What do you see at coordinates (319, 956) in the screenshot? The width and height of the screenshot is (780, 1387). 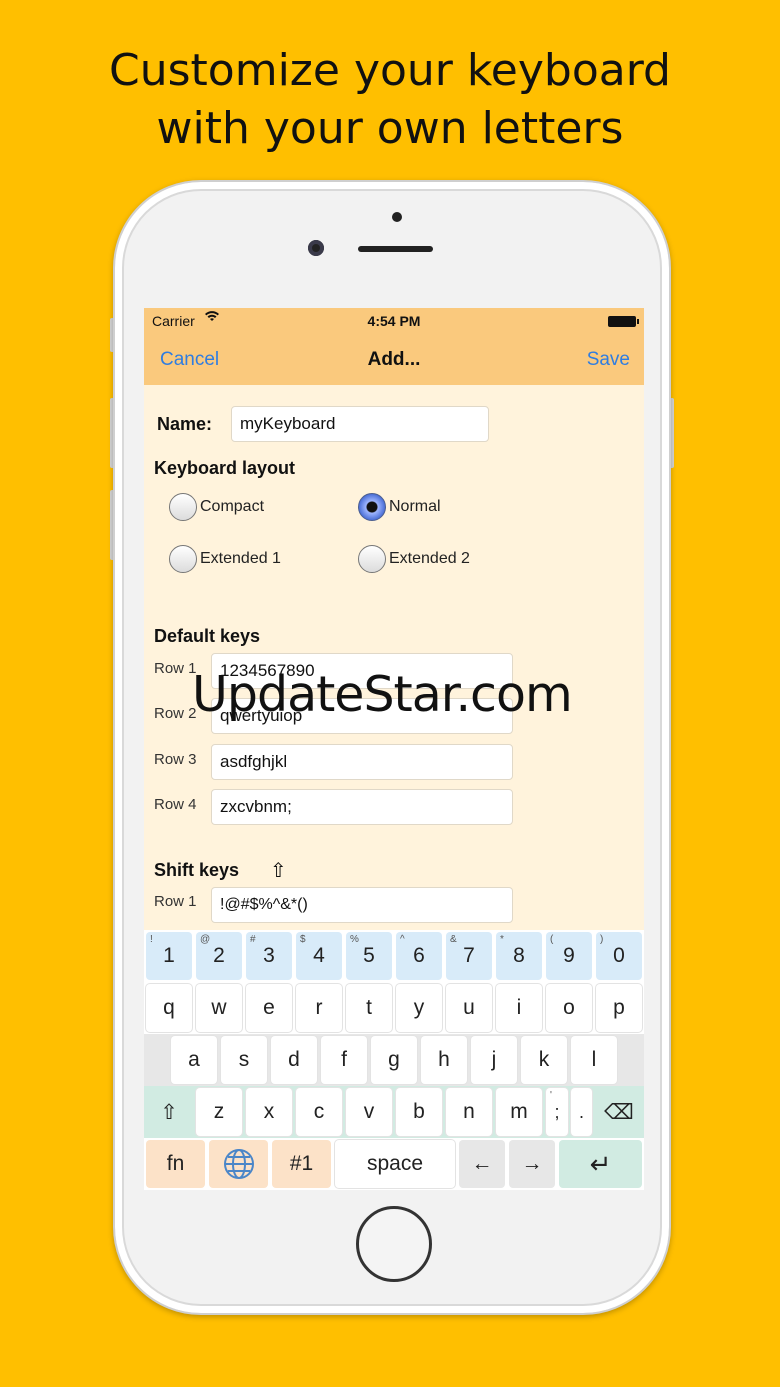 I see `key-4: $4` at bounding box center [319, 956].